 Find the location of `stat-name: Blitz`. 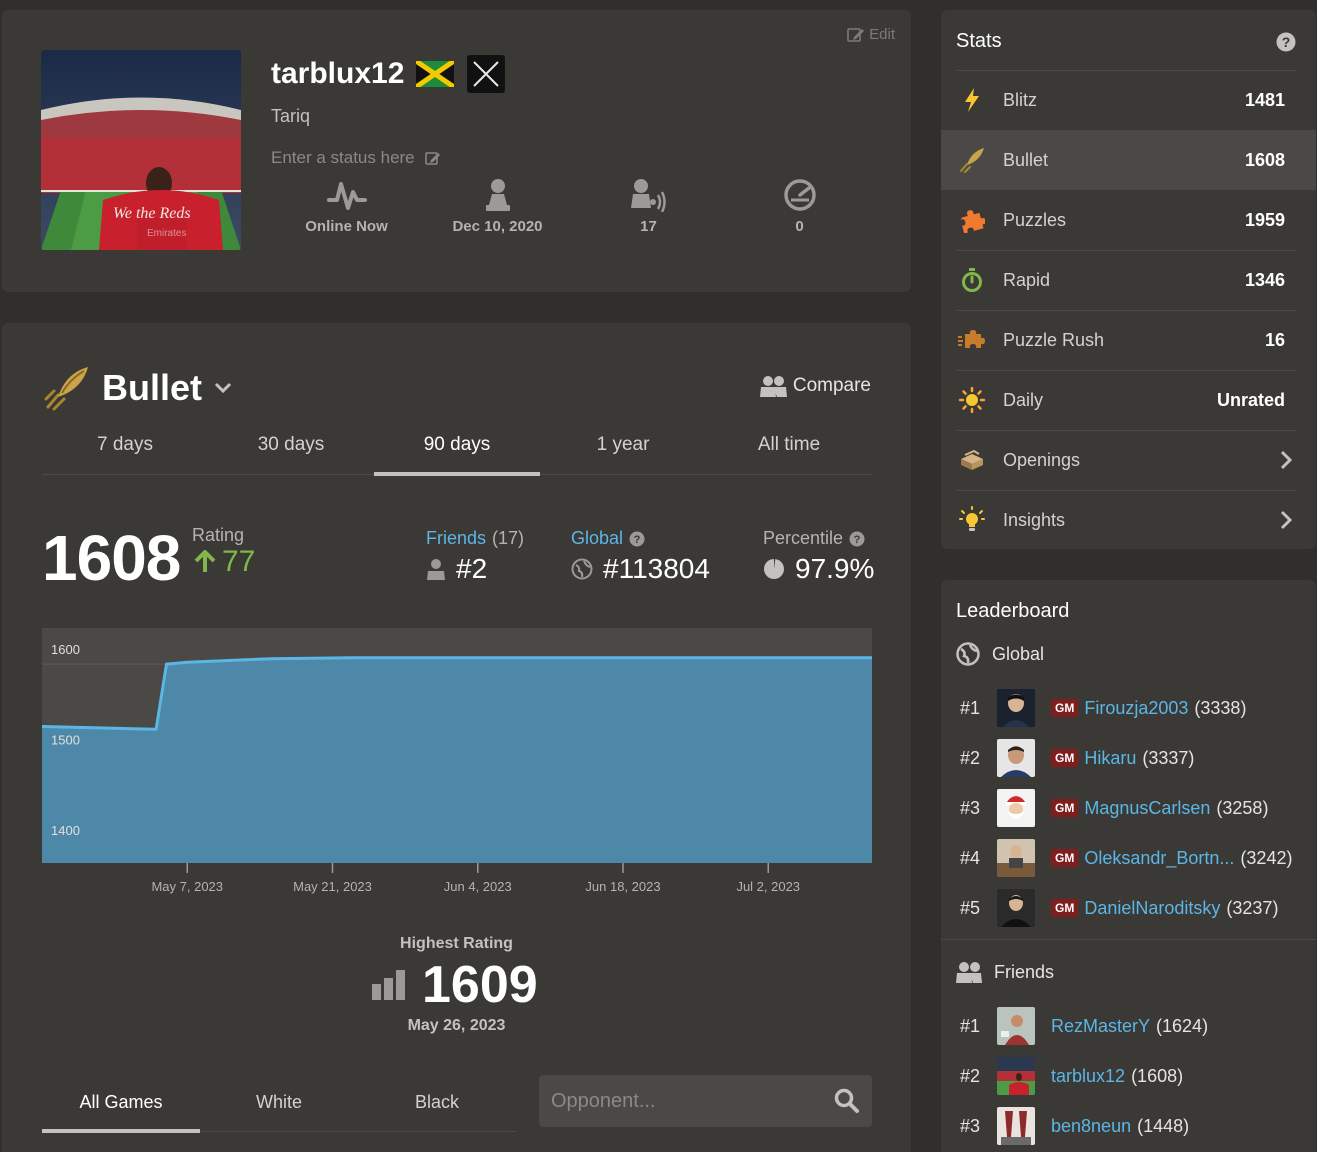

stat-name: Blitz is located at coordinates (1020, 99).